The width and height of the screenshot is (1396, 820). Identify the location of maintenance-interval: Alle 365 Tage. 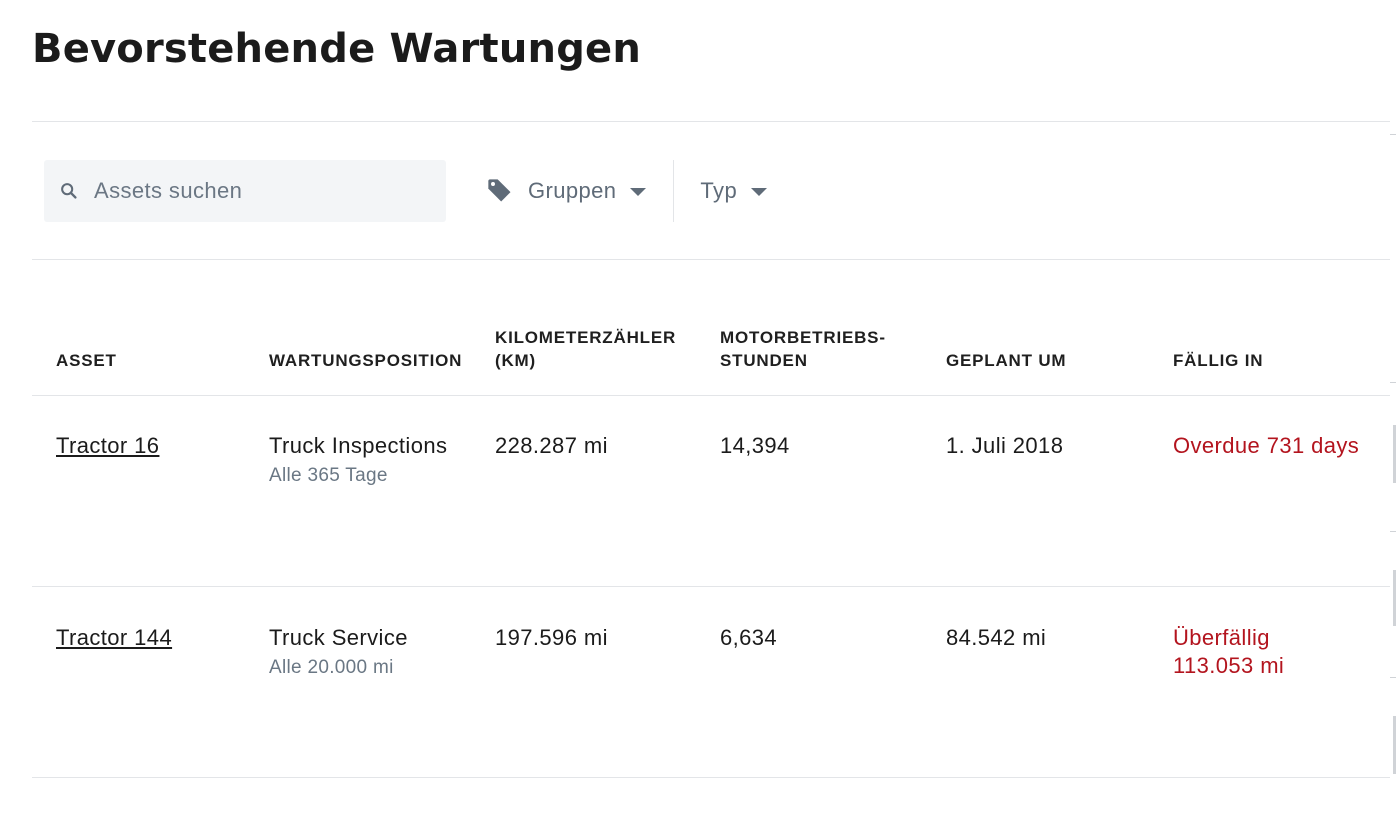
(328, 475).